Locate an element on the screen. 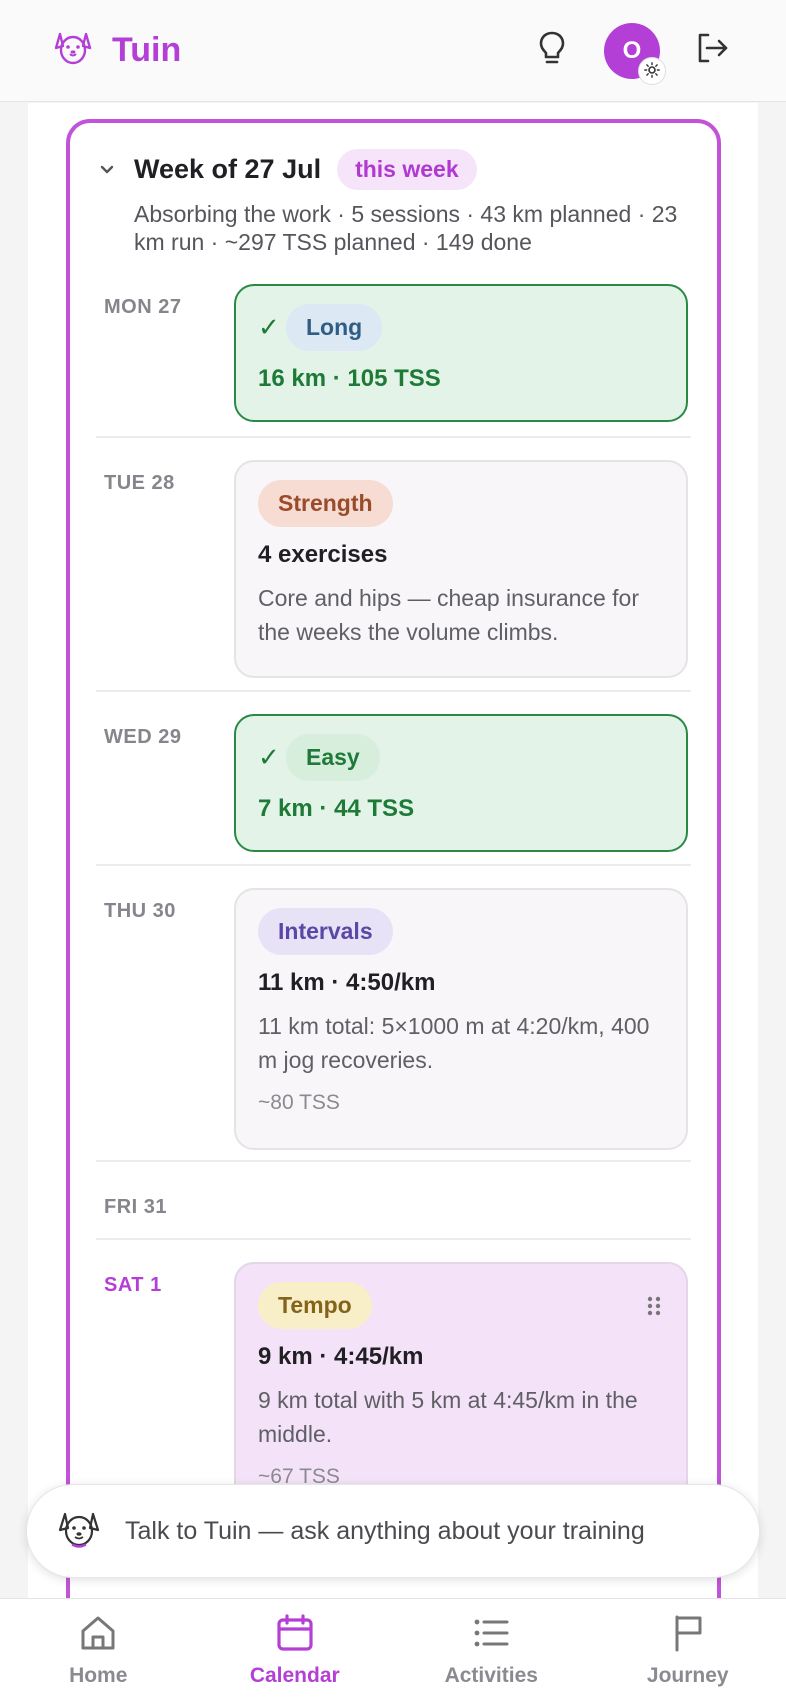 The height and width of the screenshot is (1704, 786). logout-icon is located at coordinates (712, 50).